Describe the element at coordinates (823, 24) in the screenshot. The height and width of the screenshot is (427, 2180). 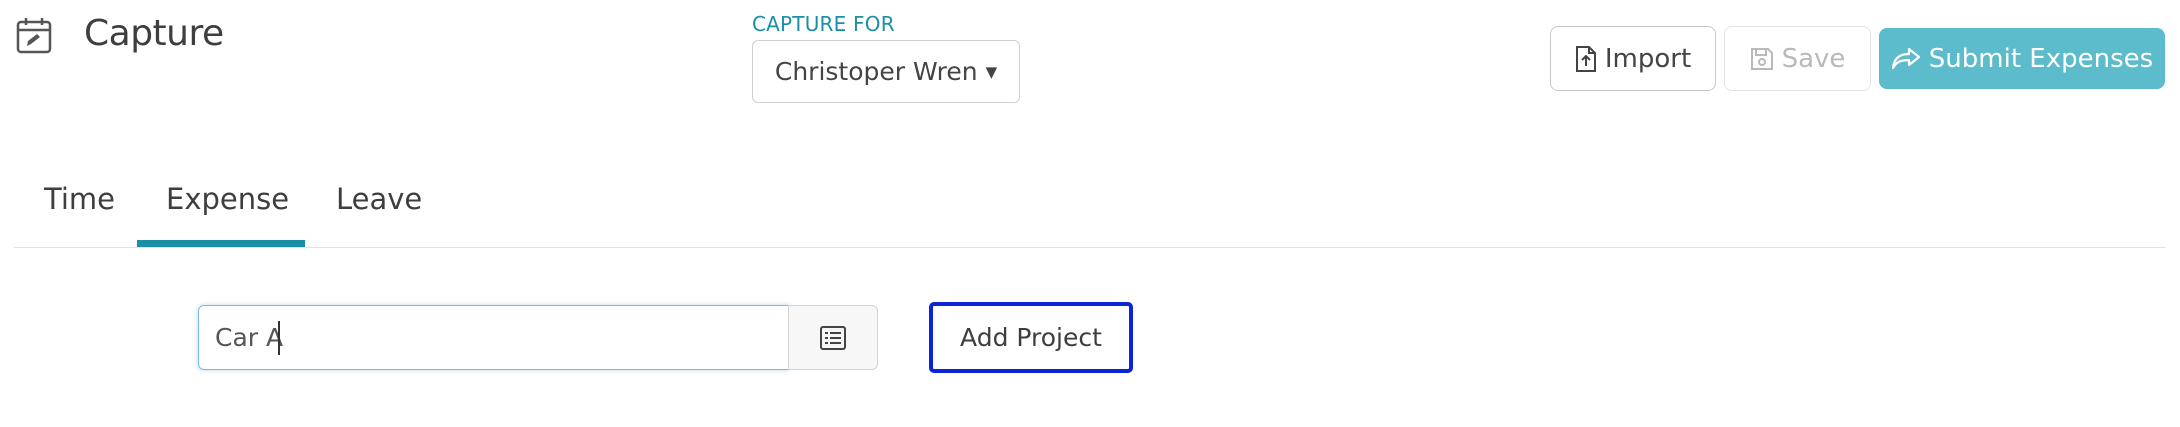
I see `capture-for-label: CAPTURE FOR` at that location.